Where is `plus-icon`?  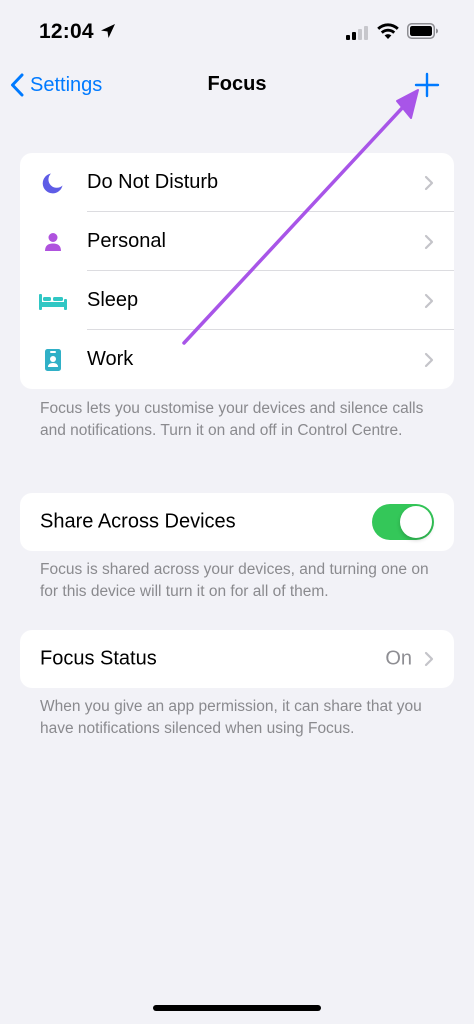
plus-icon is located at coordinates (427, 88).